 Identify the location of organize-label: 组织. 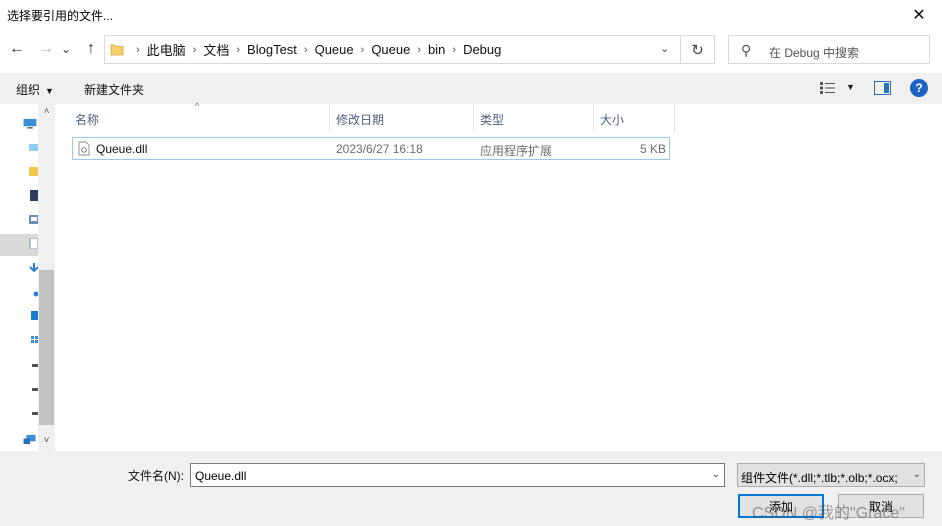
(28, 90).